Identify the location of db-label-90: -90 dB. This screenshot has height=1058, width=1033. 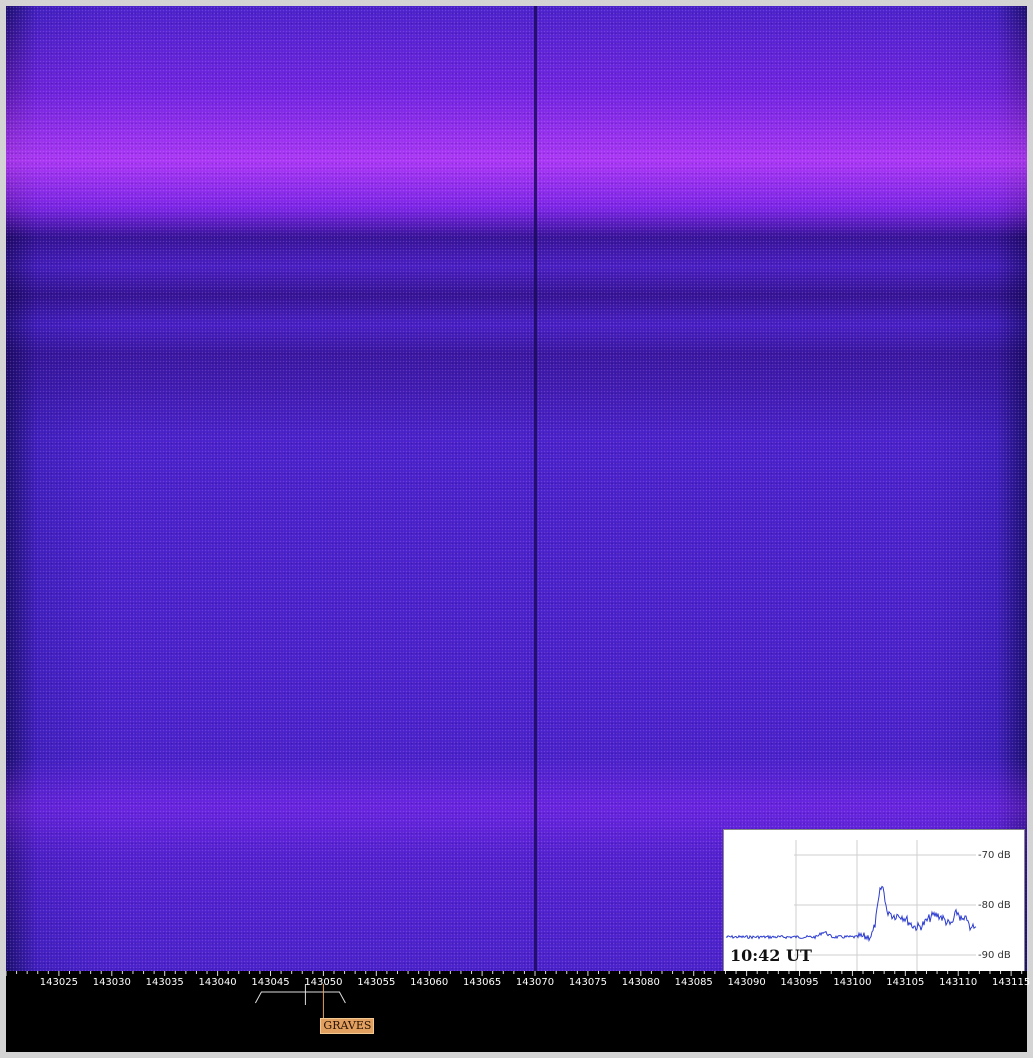
(994, 955).